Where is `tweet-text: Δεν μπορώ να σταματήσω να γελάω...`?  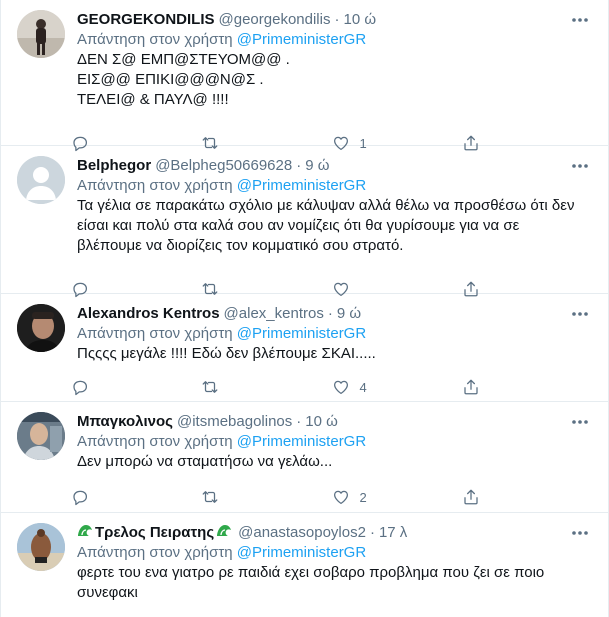
tweet-text: Δεν μπορώ να σταματήσω να γελάω... is located at coordinates (205, 461).